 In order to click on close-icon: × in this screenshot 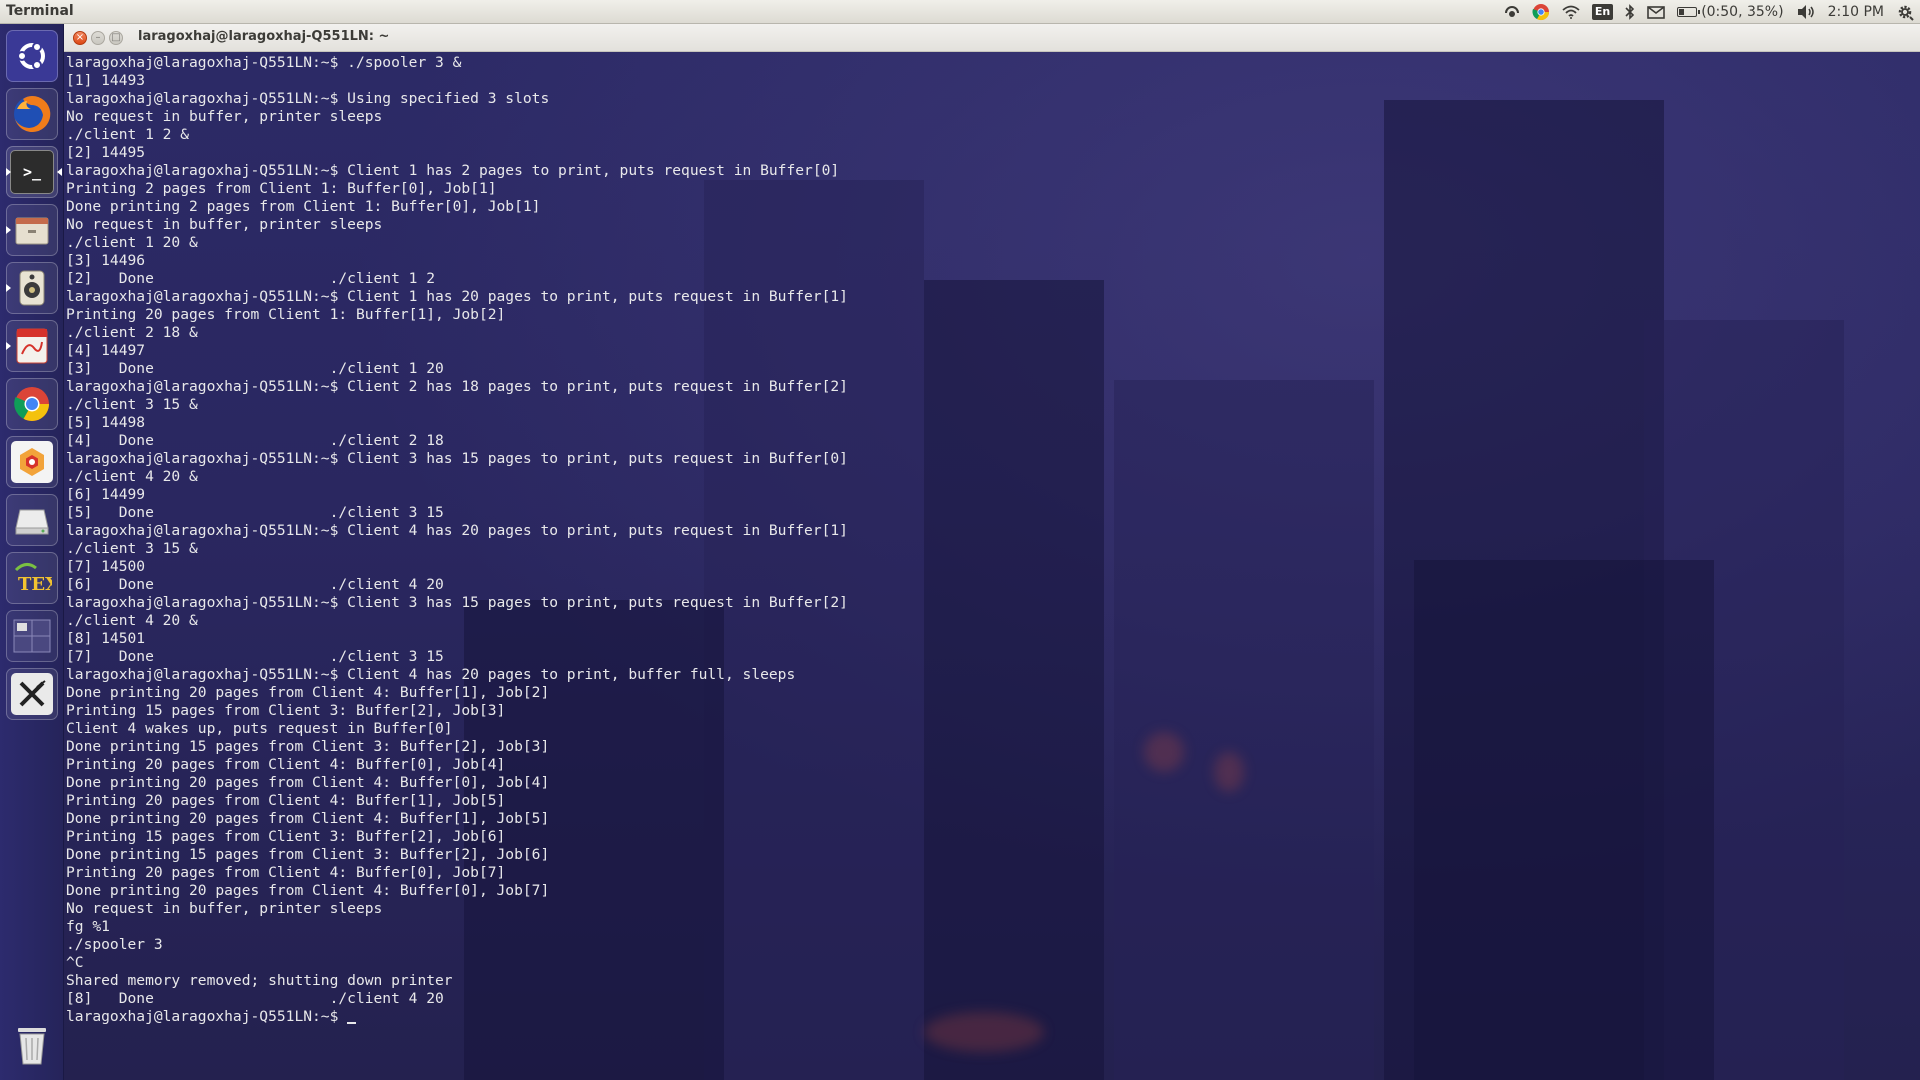, I will do `click(80, 37)`.